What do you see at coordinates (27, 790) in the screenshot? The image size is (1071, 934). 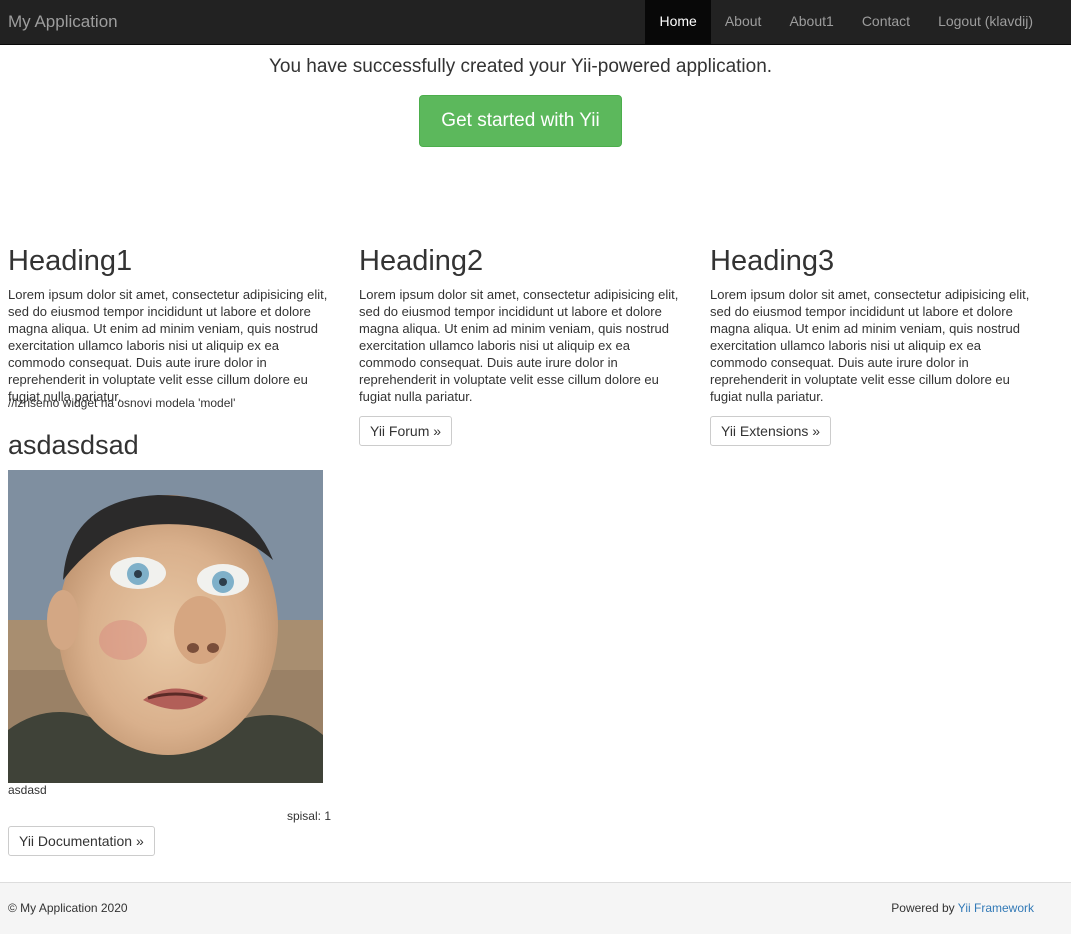 I see `model-caption: asdasd` at bounding box center [27, 790].